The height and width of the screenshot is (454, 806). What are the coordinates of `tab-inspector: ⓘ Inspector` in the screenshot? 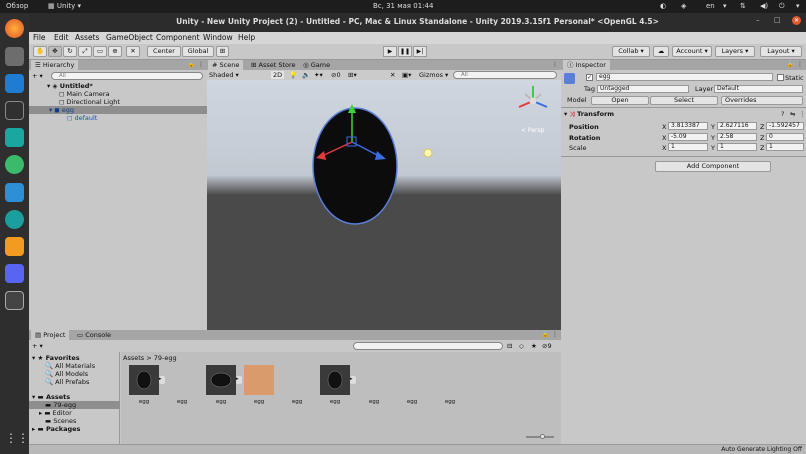 It's located at (586, 65).